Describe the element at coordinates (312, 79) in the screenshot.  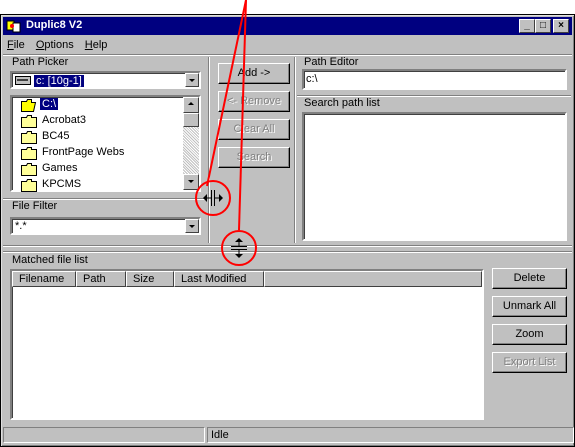
I see `path-editor-value: c:\` at that location.